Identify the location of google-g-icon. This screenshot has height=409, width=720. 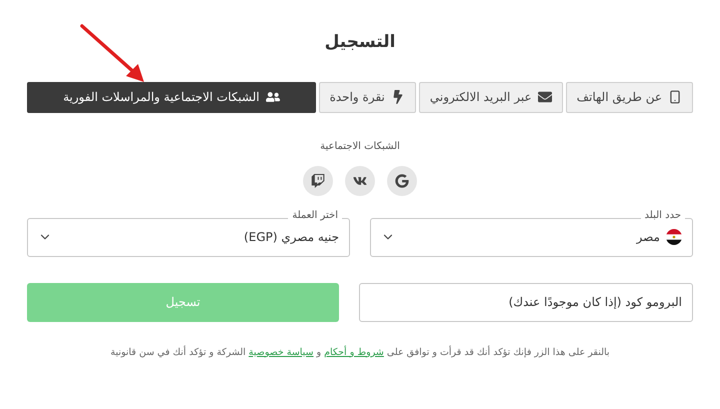
(402, 181).